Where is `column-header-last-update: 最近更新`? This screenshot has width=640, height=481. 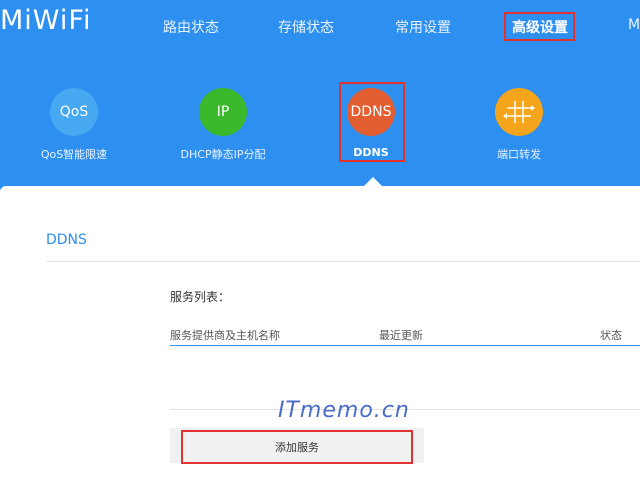
column-header-last-update: 最近更新 is located at coordinates (401, 335).